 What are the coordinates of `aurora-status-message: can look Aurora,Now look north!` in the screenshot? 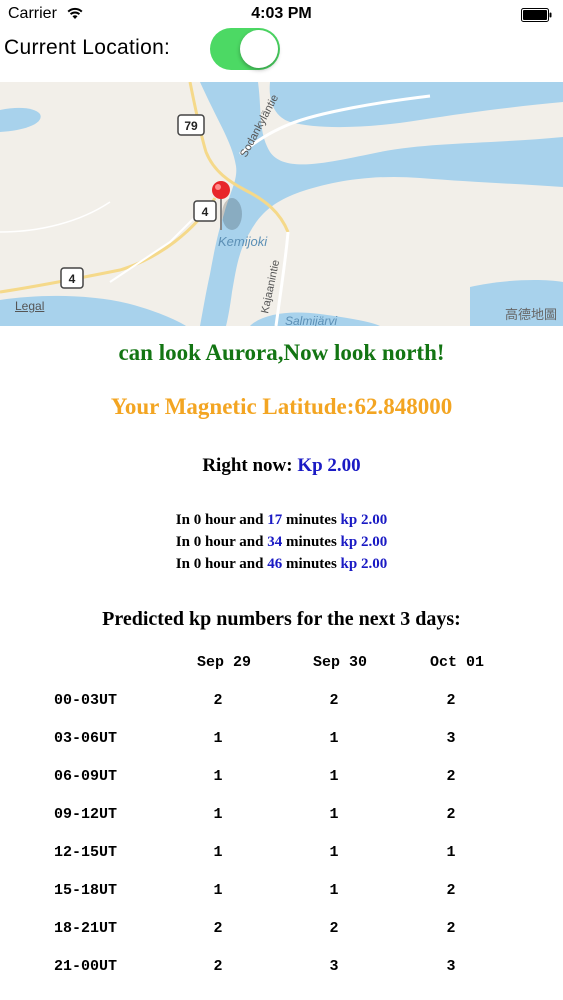 It's located at (281, 352).